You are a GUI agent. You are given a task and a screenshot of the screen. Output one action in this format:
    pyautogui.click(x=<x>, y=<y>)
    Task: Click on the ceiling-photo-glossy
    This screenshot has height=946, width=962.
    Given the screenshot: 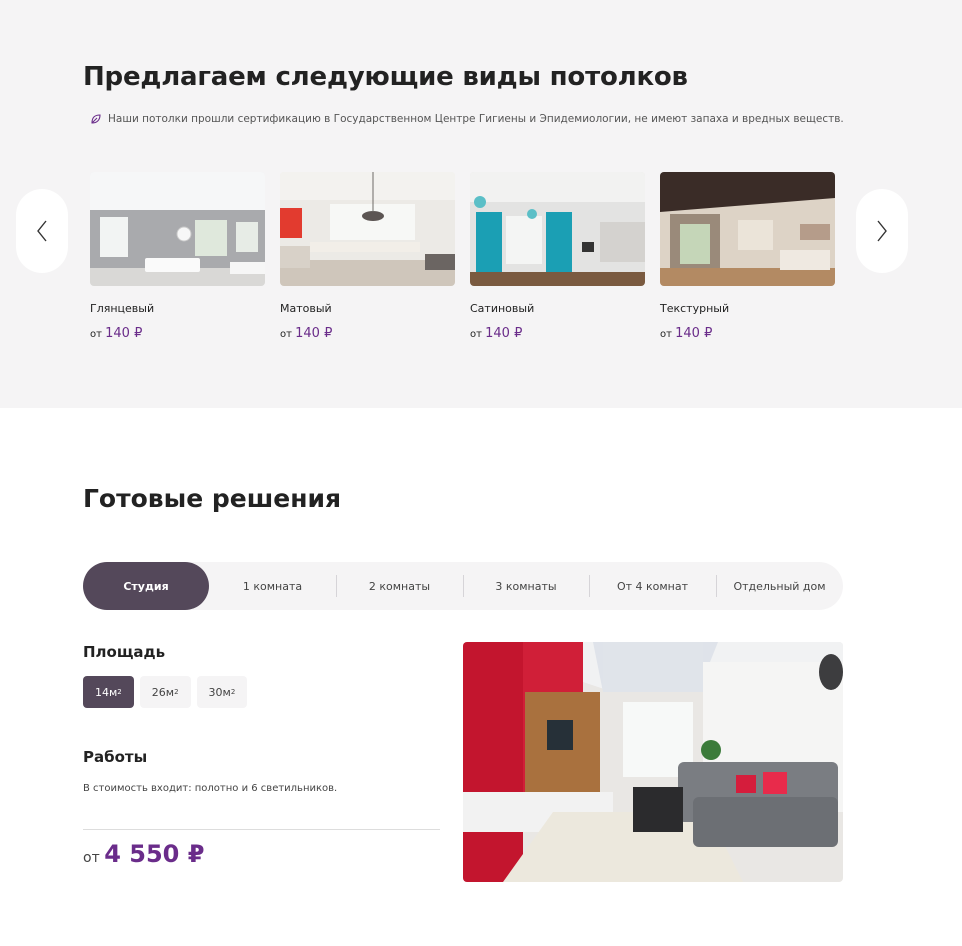 What is the action you would take?
    pyautogui.click(x=177, y=229)
    